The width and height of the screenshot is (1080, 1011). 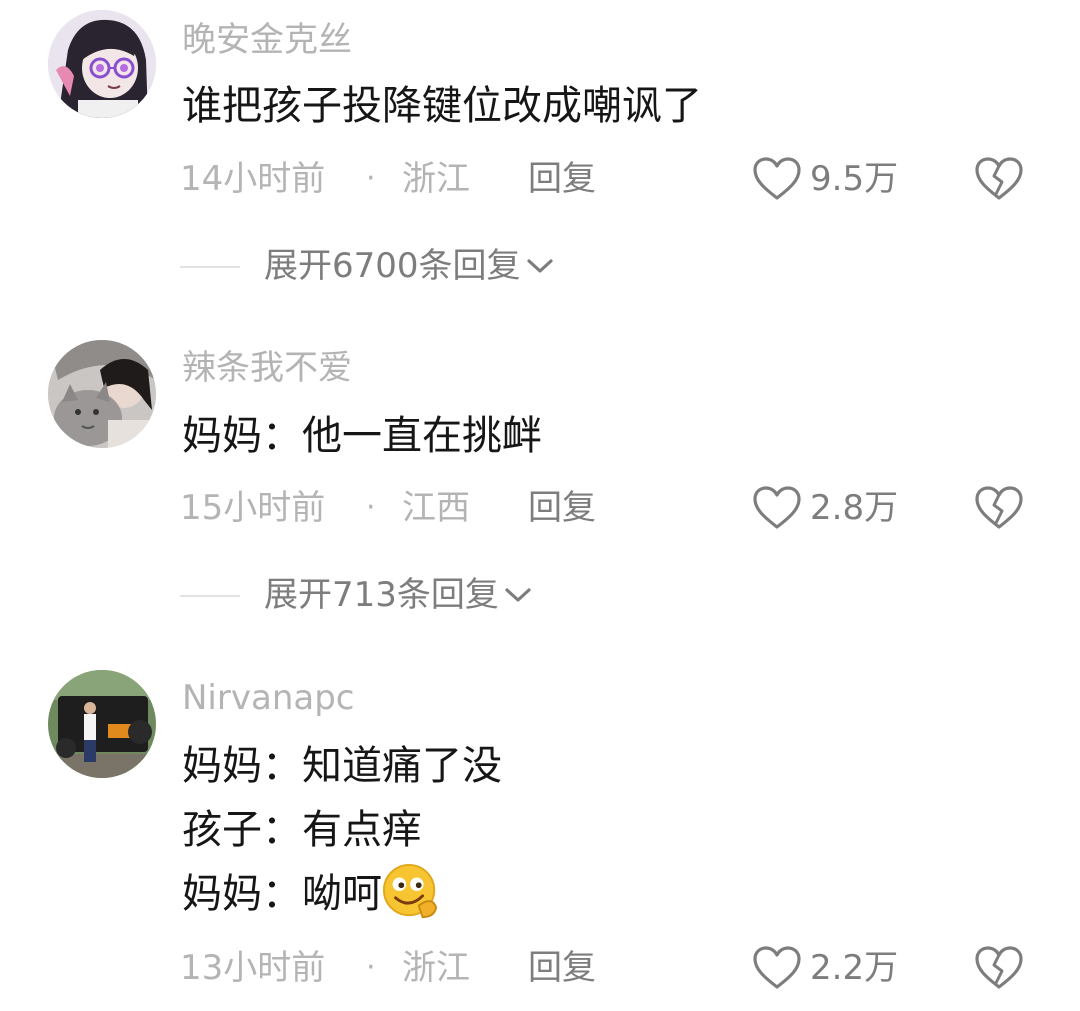 I want to click on like-count: 2.2万, so click(x=854, y=968).